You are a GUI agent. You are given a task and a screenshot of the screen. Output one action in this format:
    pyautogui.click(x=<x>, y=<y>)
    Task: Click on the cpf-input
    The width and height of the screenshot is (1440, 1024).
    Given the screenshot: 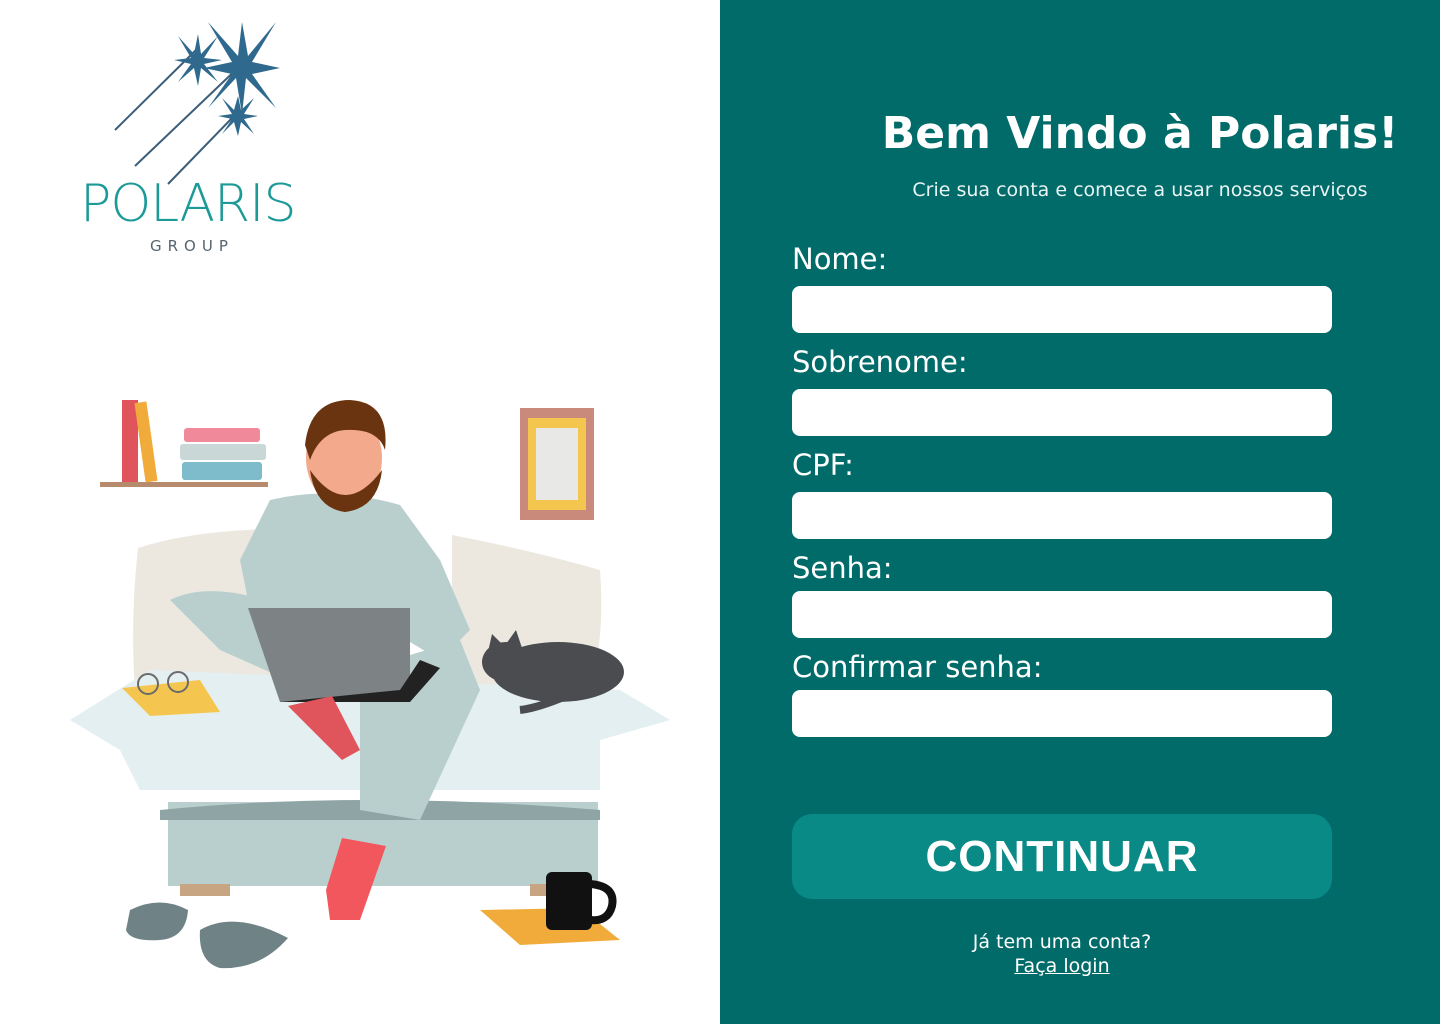 What is the action you would take?
    pyautogui.click(x=1062, y=515)
    